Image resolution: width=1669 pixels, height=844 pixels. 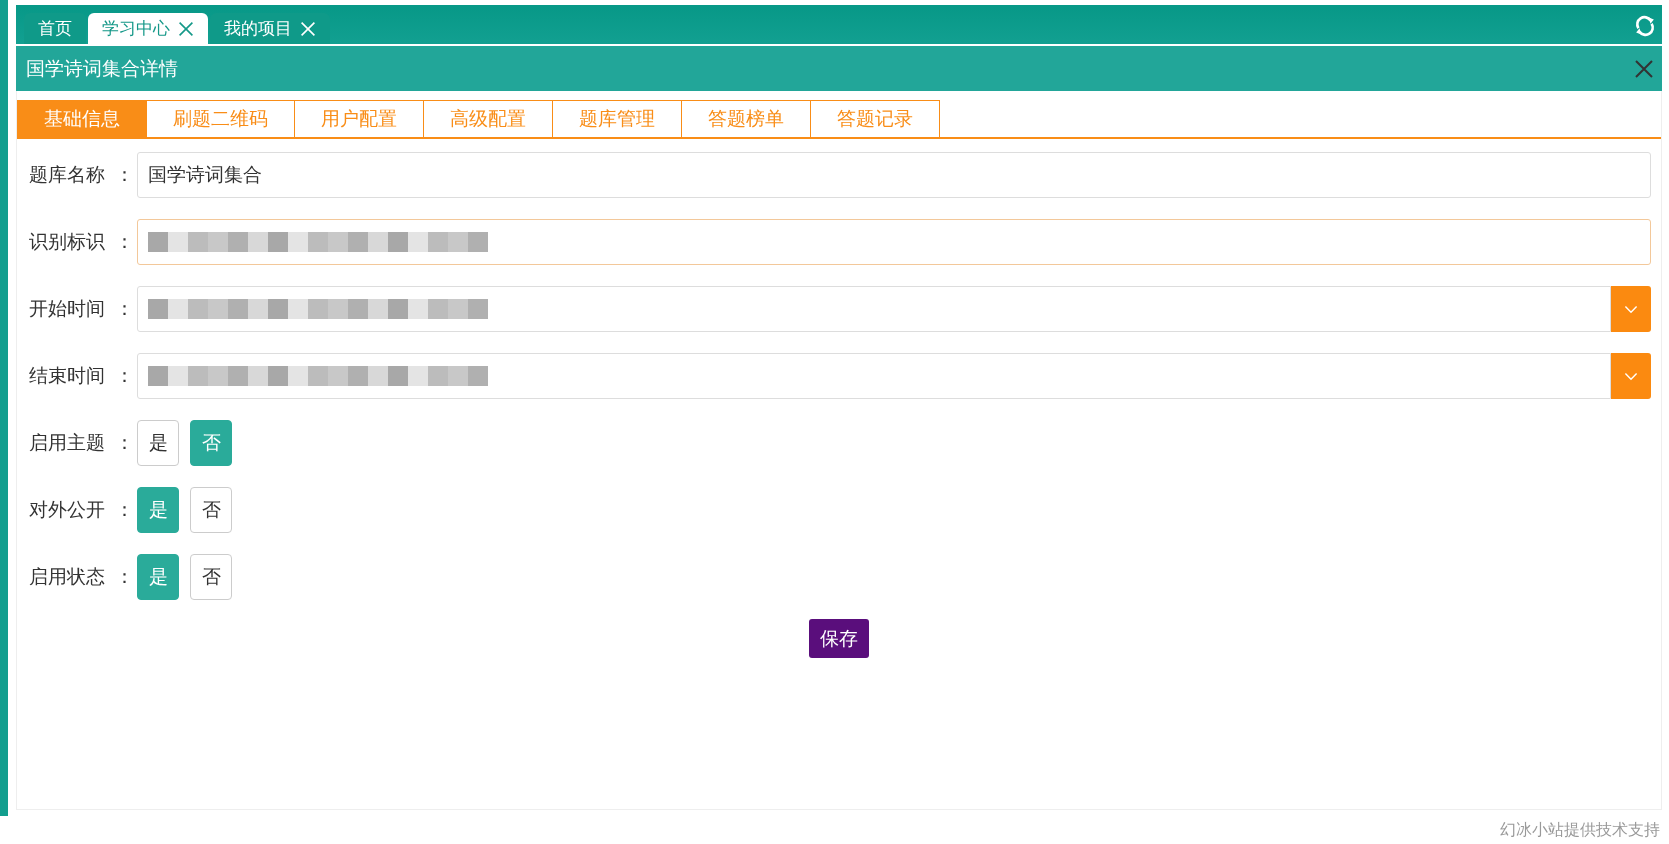 What do you see at coordinates (55, 28) in the screenshot?
I see `page-tab: 首页` at bounding box center [55, 28].